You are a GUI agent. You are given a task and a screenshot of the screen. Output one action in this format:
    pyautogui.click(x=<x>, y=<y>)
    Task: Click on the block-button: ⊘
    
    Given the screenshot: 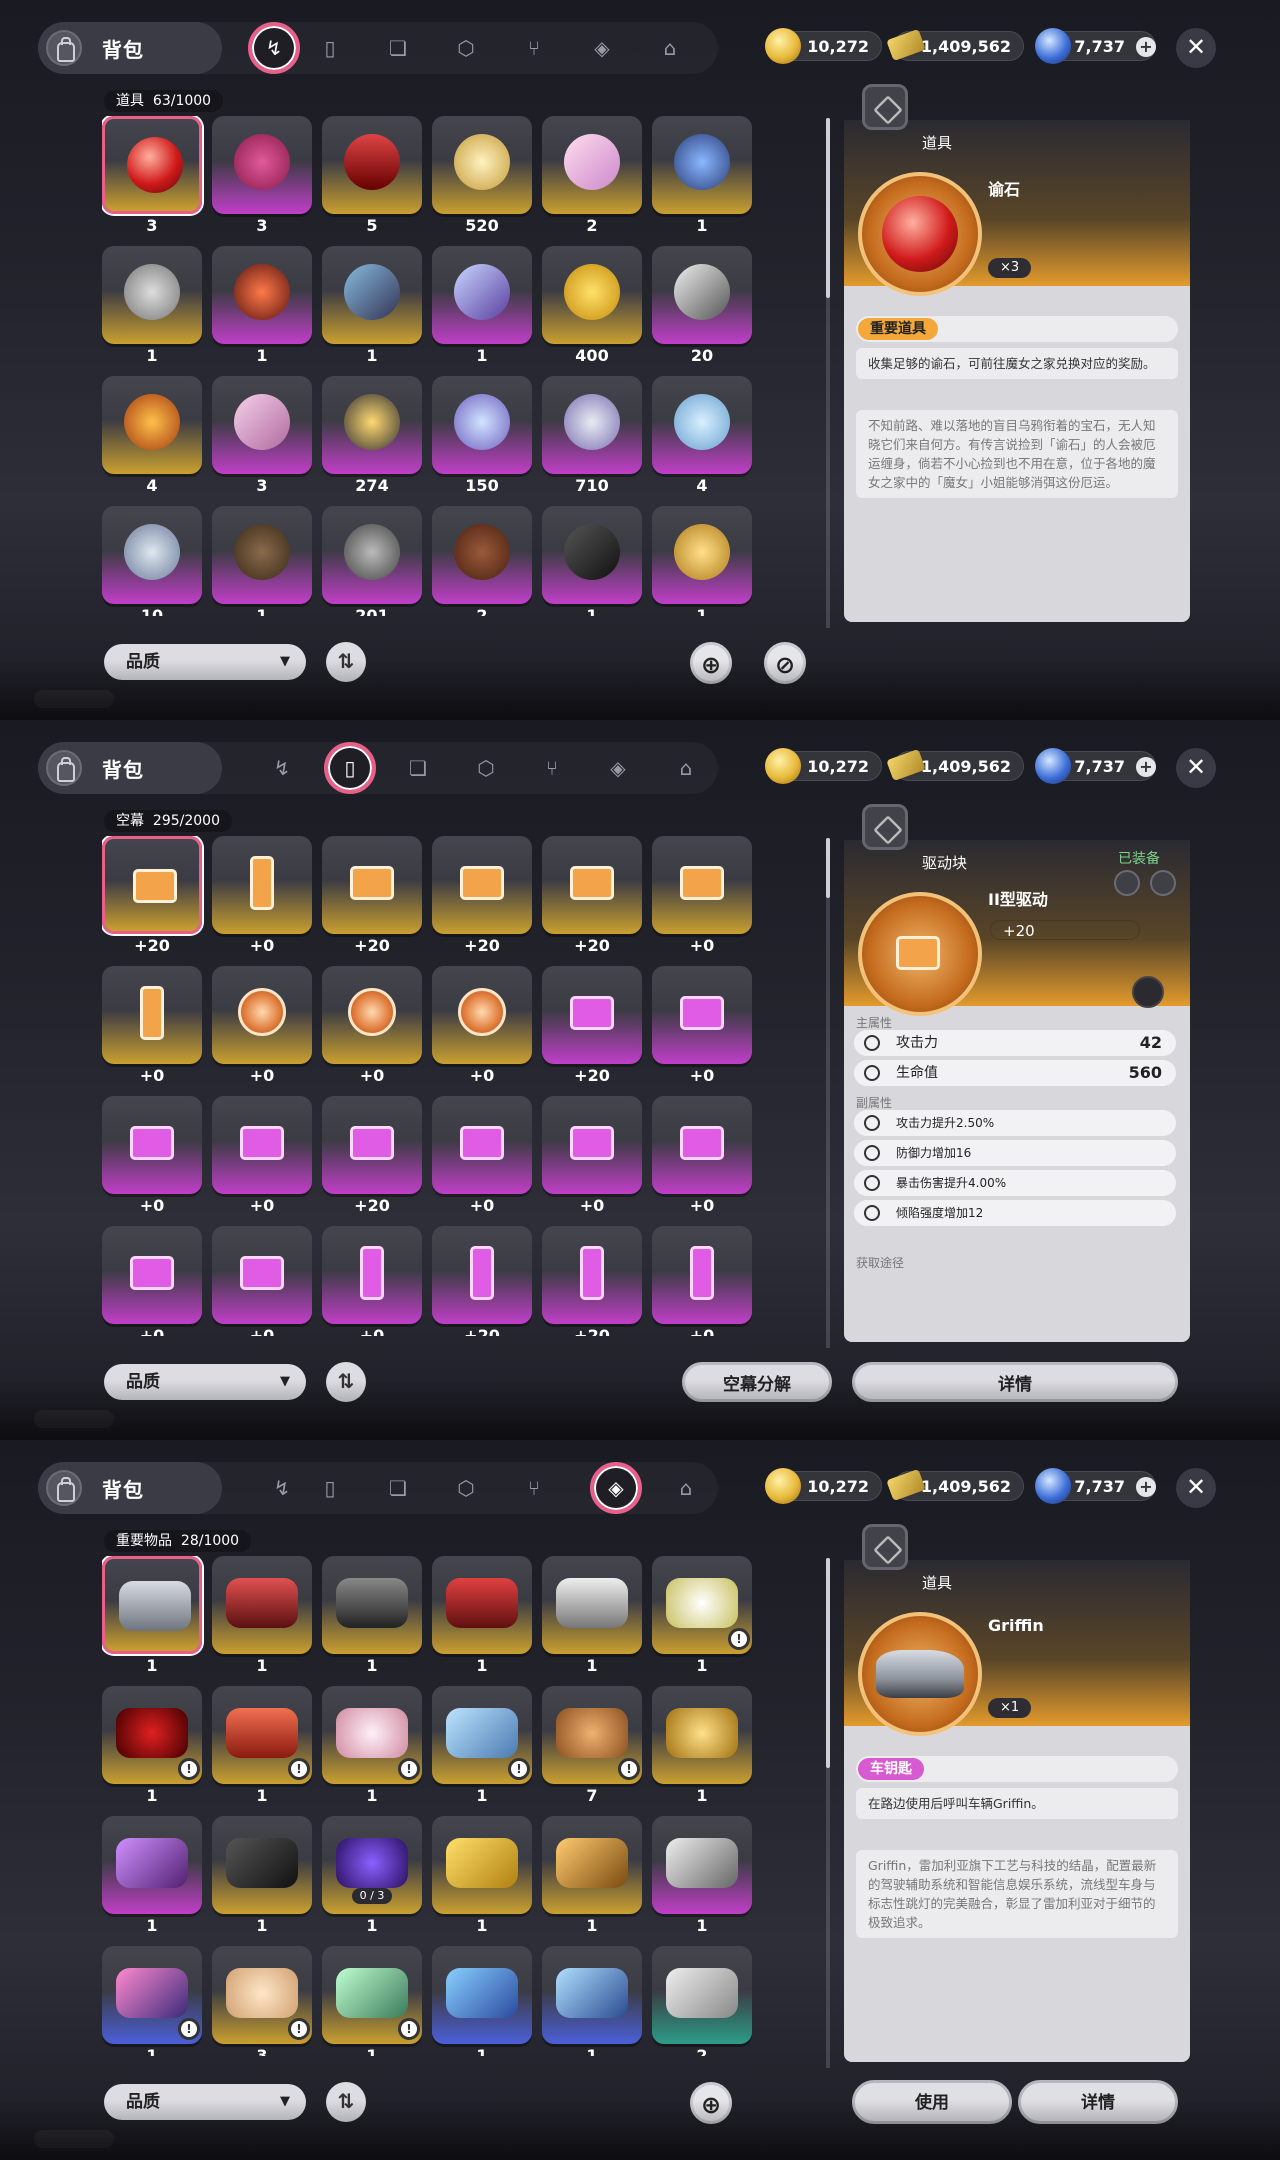 What is the action you would take?
    pyautogui.click(x=785, y=663)
    